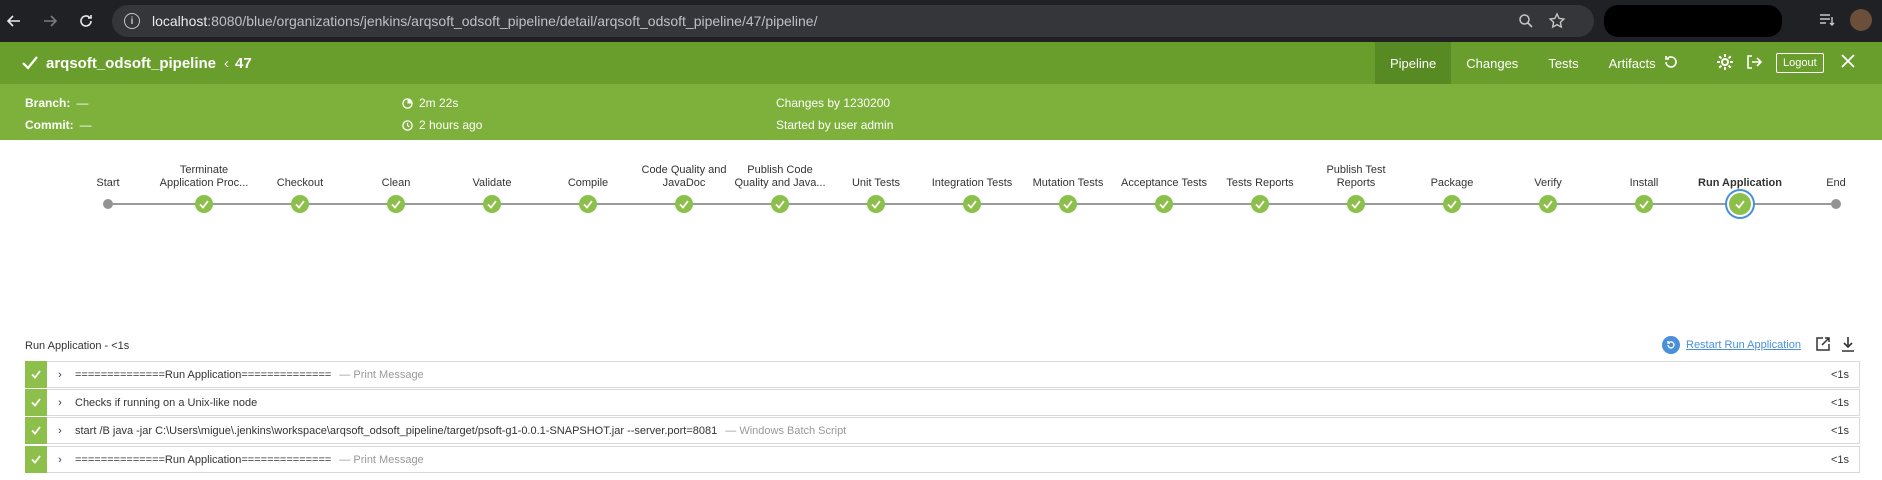 This screenshot has width=1882, height=480. What do you see at coordinates (1693, 21) in the screenshot?
I see `redacted-area` at bounding box center [1693, 21].